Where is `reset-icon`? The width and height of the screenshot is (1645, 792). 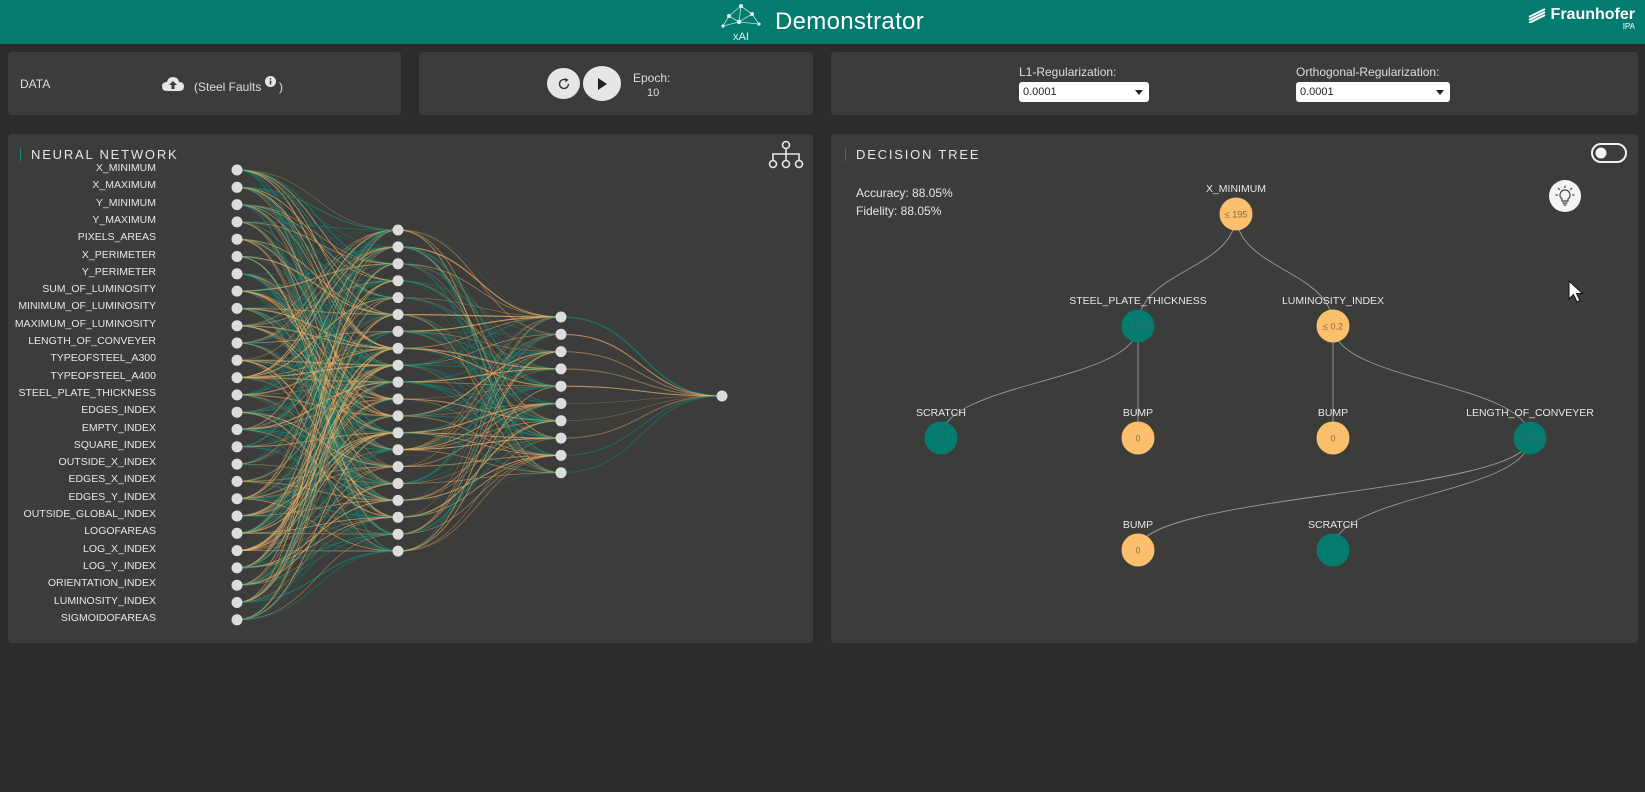
reset-icon is located at coordinates (563, 83).